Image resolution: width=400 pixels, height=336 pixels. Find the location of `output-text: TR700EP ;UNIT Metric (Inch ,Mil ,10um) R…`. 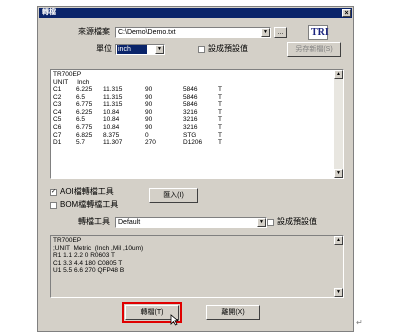

output-text: TR700EP ;UNIT Metric (Inch ,Mil ,10um) R… is located at coordinates (98, 256).